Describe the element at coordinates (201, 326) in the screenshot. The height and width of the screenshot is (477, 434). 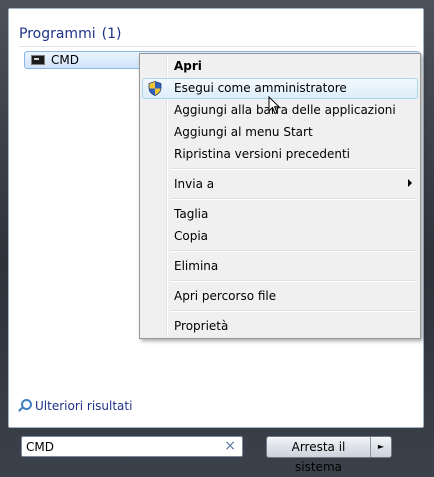
I see `menu-item-label: Proprietà` at that location.